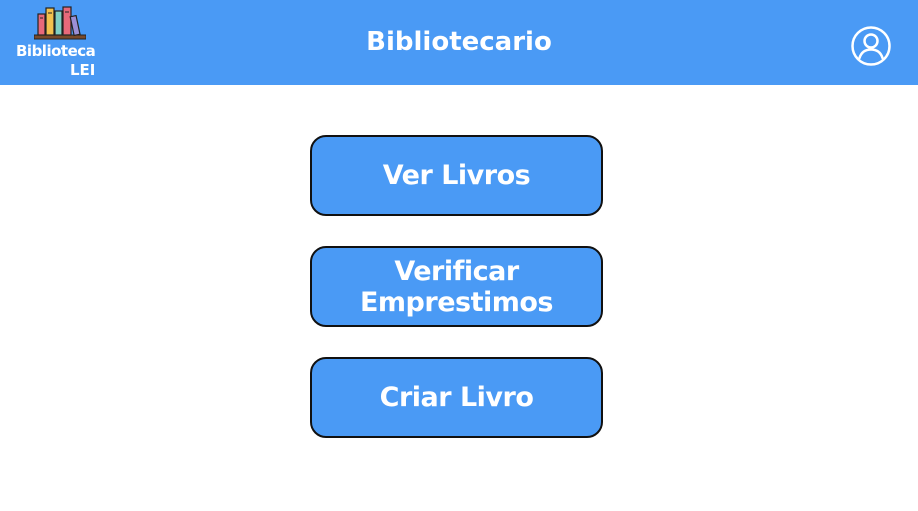 The width and height of the screenshot is (918, 511). I want to click on page-title: Bibliotecario, so click(459, 42).